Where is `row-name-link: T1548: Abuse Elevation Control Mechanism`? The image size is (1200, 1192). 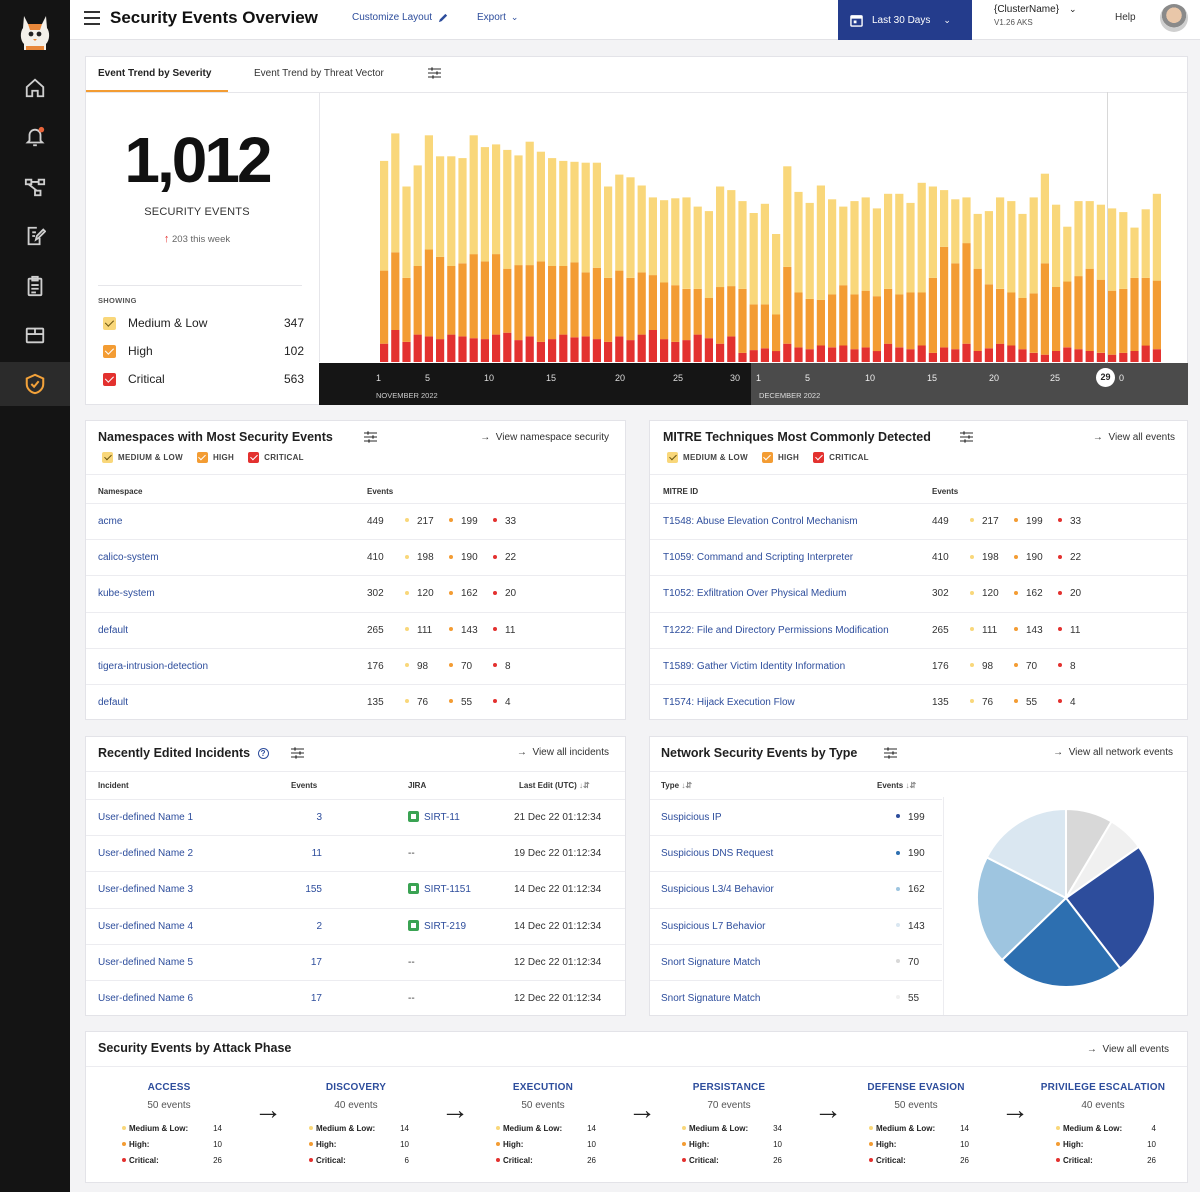 row-name-link: T1548: Abuse Elevation Control Mechanism is located at coordinates (760, 521).